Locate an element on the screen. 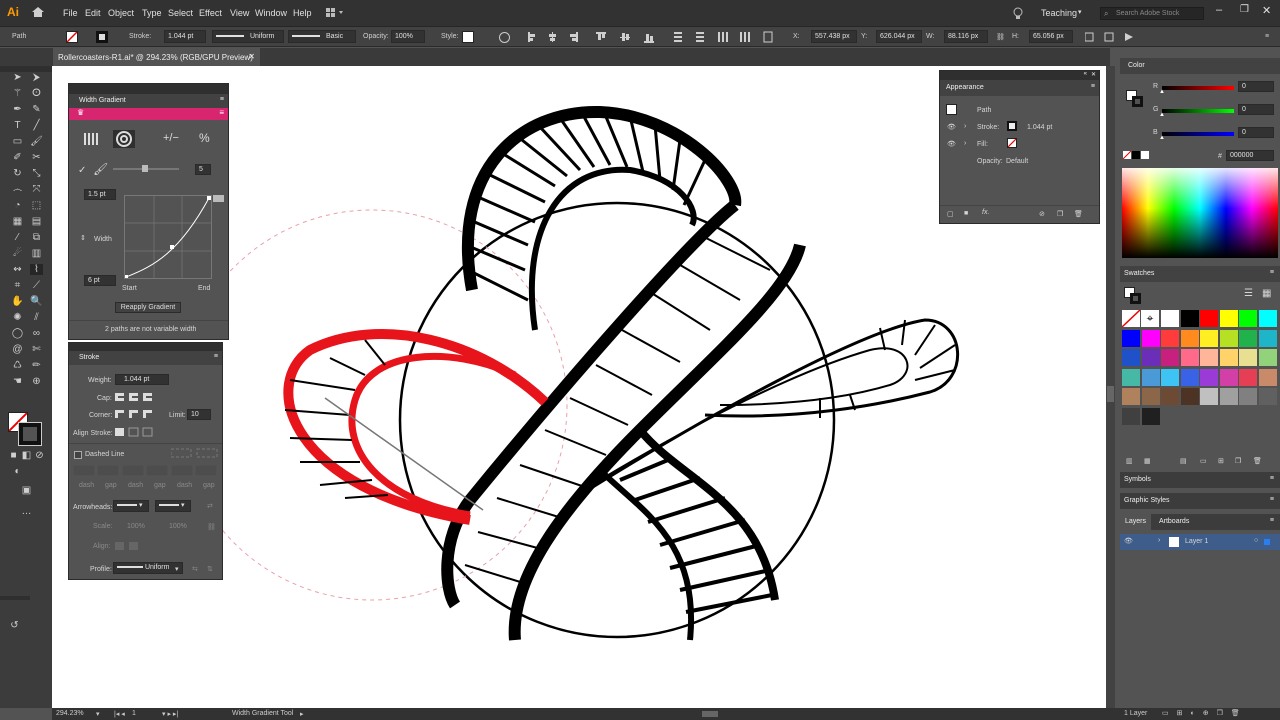 This screenshot has width=1280, height=720. flip-across-icon: ⇅ is located at coordinates (210, 569).